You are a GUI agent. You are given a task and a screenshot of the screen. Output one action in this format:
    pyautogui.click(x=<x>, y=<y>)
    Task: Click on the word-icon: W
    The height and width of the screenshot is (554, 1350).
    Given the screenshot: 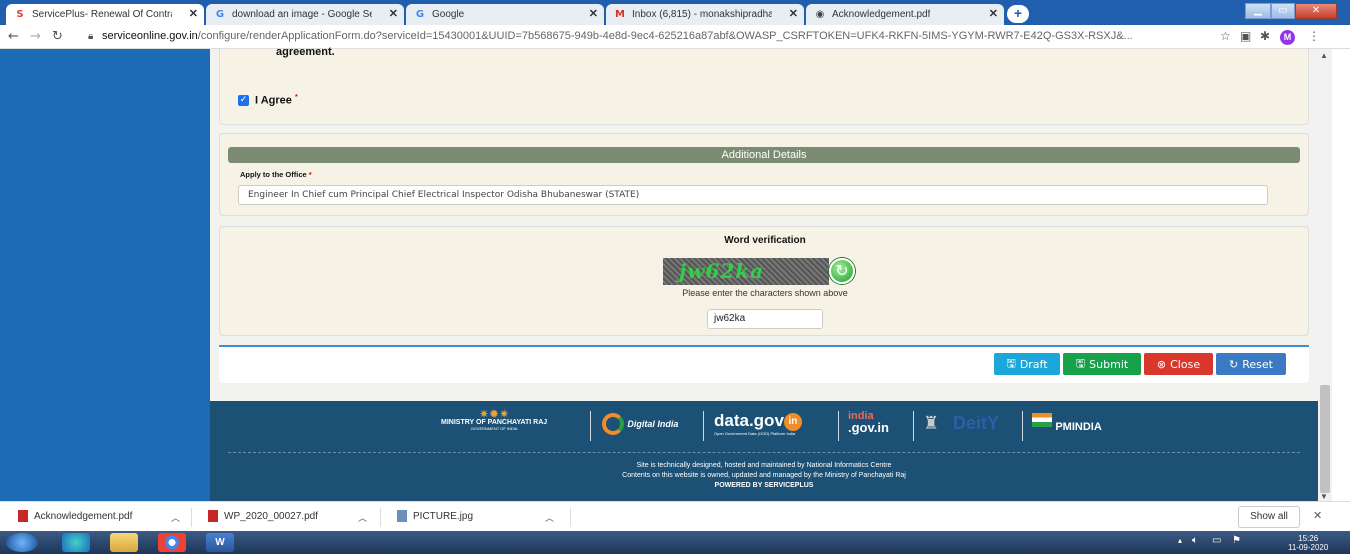 What is the action you would take?
    pyautogui.click(x=220, y=542)
    